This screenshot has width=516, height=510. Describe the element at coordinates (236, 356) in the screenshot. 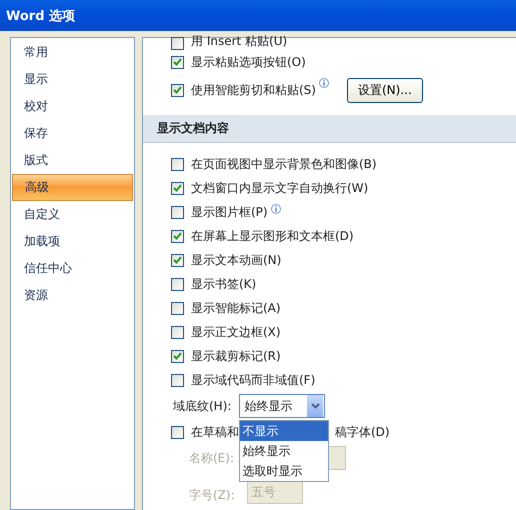

I see `option-label: 显示裁剪标记(R)` at that location.